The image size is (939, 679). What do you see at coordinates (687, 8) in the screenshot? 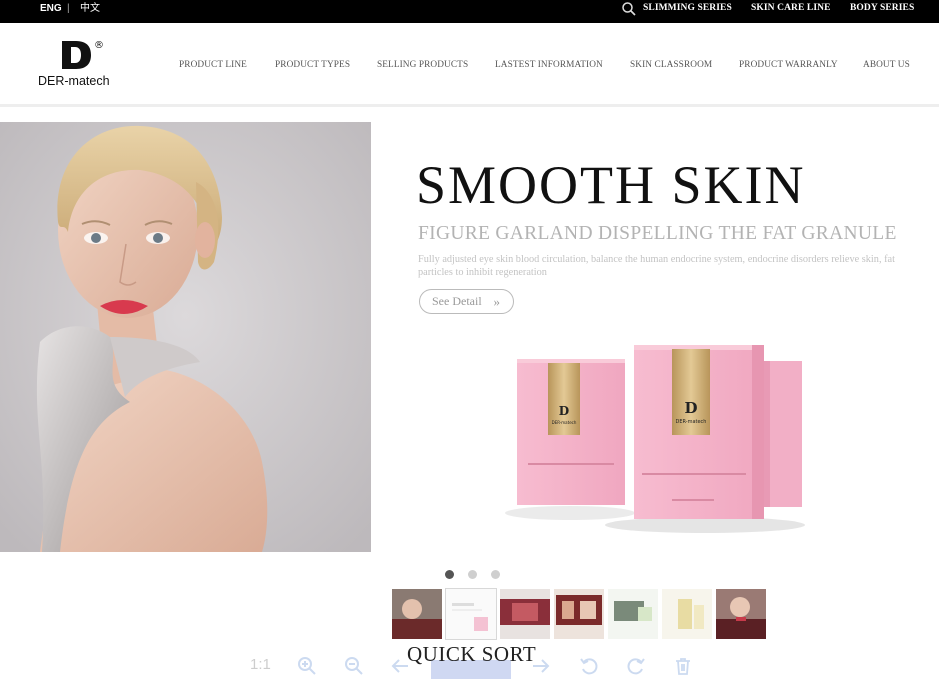
I see `series-link-slimming: SLIMMING SERIES` at bounding box center [687, 8].